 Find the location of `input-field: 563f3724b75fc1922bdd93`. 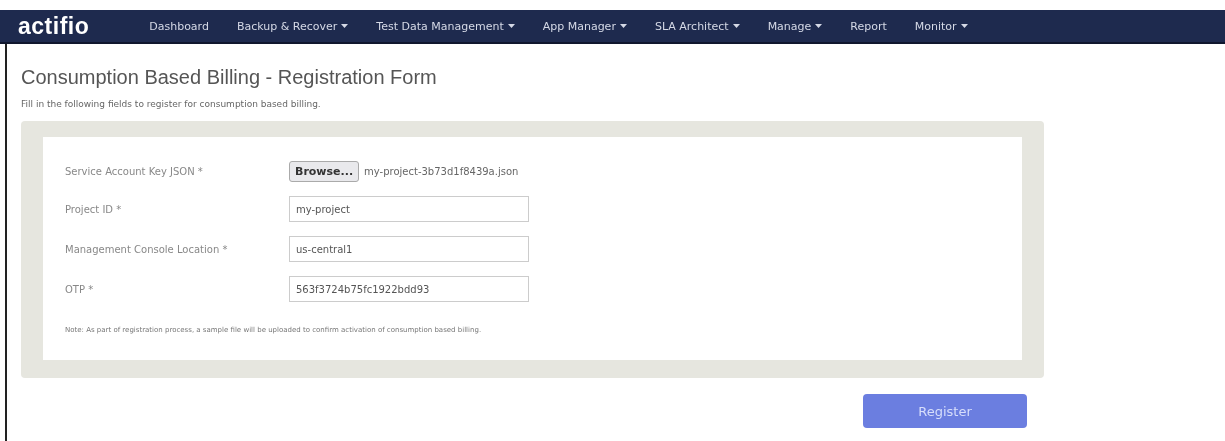

input-field: 563f3724b75fc1922bdd93 is located at coordinates (409, 289).